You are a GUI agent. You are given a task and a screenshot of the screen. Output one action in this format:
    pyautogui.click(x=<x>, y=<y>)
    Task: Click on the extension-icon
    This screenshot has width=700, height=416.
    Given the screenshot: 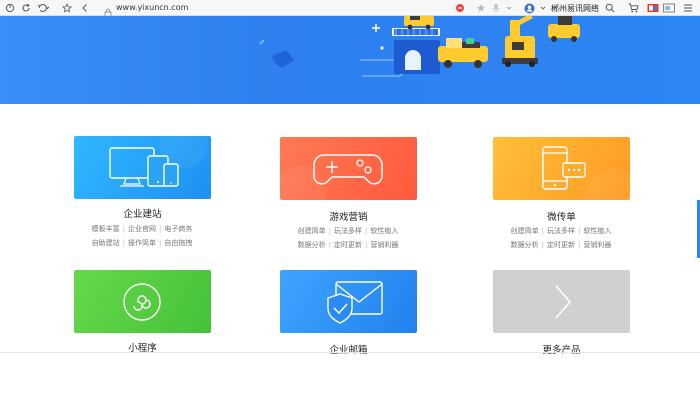 What is the action you would take?
    pyautogui.click(x=653, y=8)
    